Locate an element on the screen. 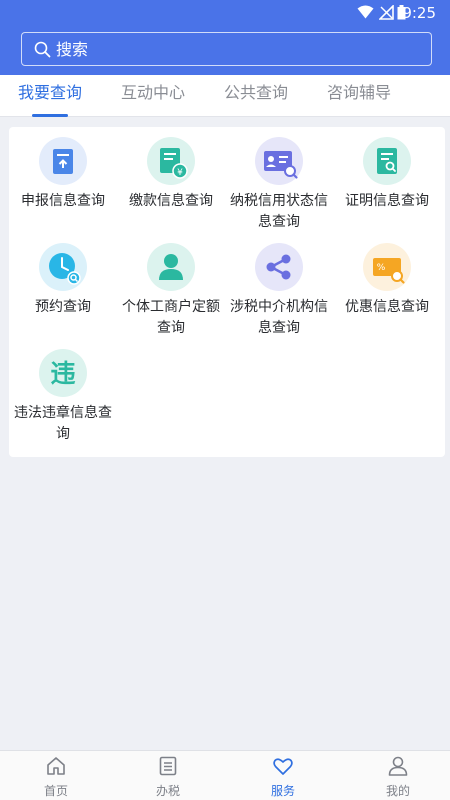 The image size is (450, 800). list-icon is located at coordinates (168, 766).